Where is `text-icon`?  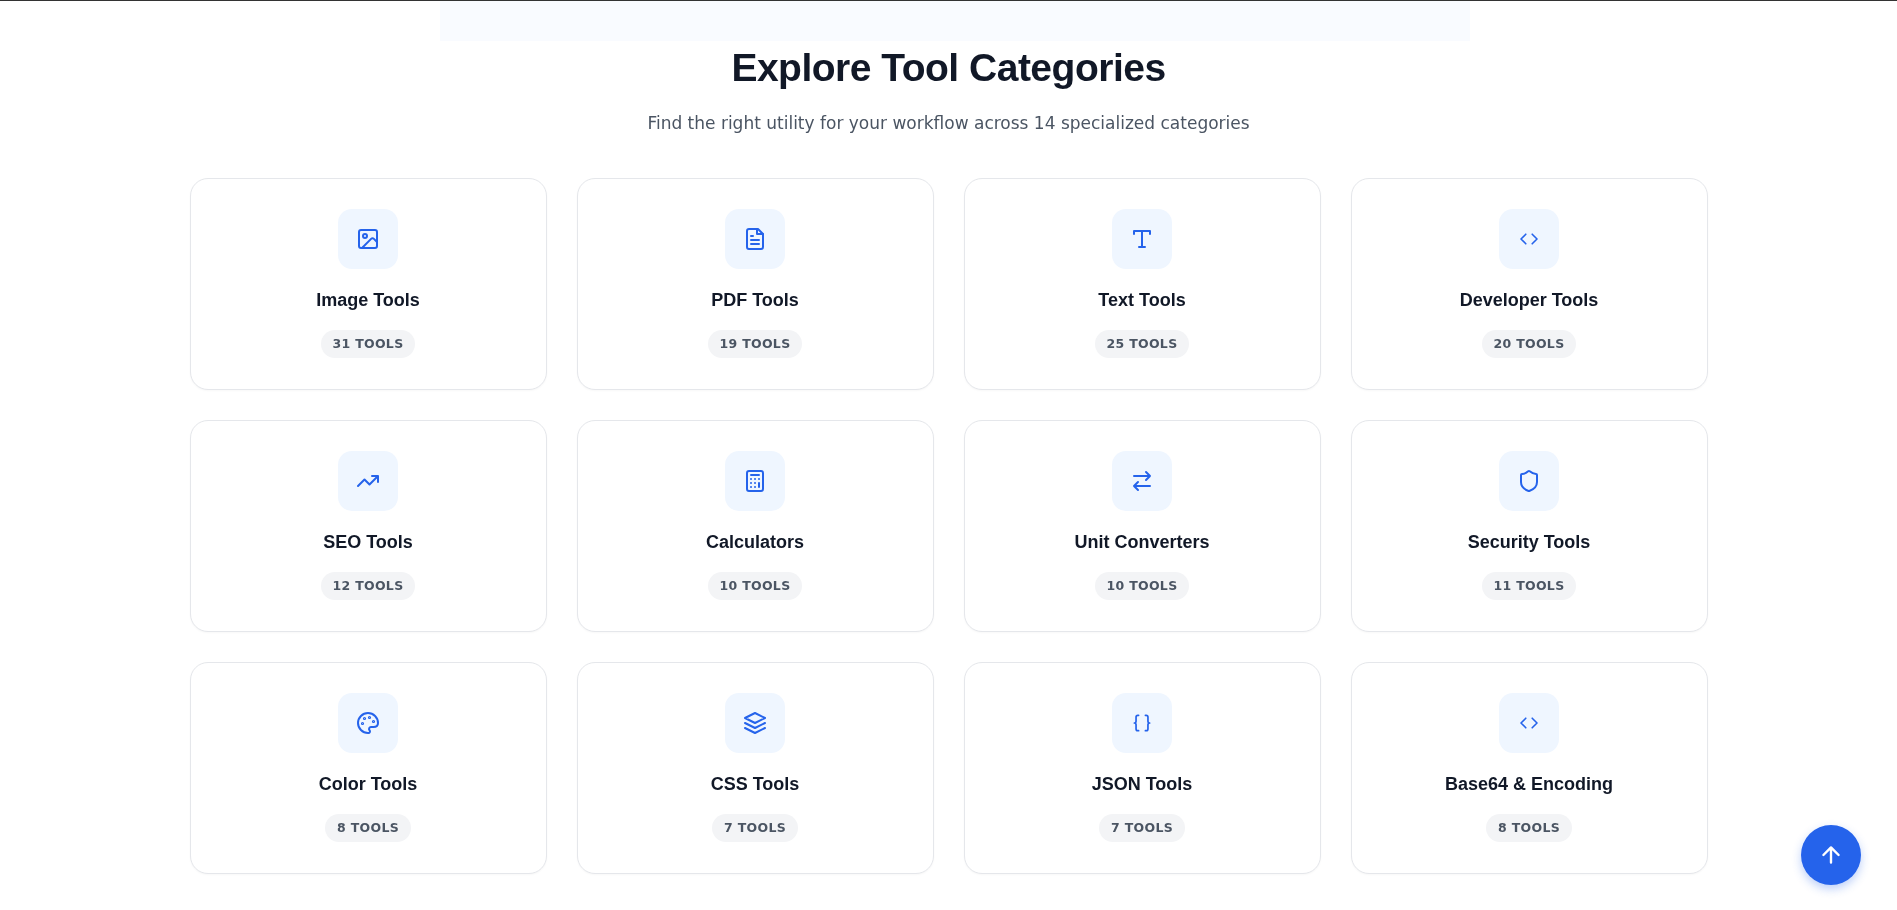 text-icon is located at coordinates (1142, 239).